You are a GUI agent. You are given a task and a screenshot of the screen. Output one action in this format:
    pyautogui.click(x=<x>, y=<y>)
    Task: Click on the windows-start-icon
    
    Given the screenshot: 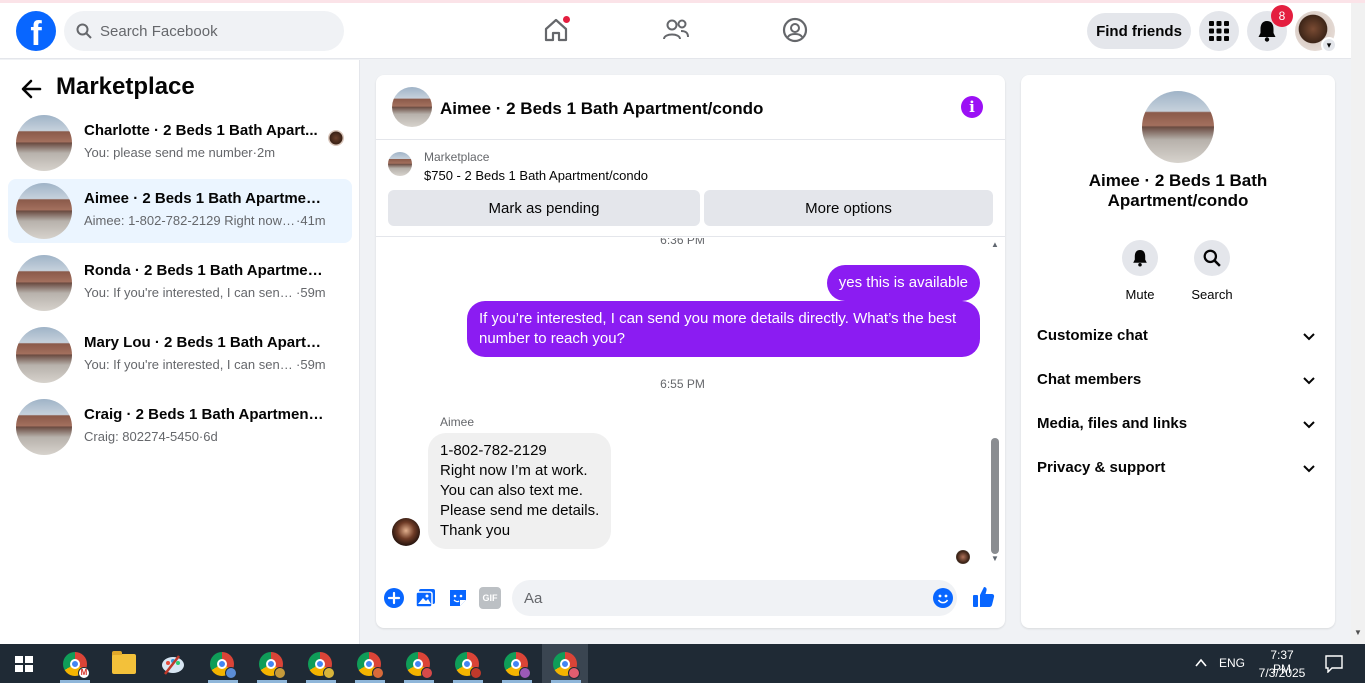 What is the action you would take?
    pyautogui.click(x=24, y=664)
    